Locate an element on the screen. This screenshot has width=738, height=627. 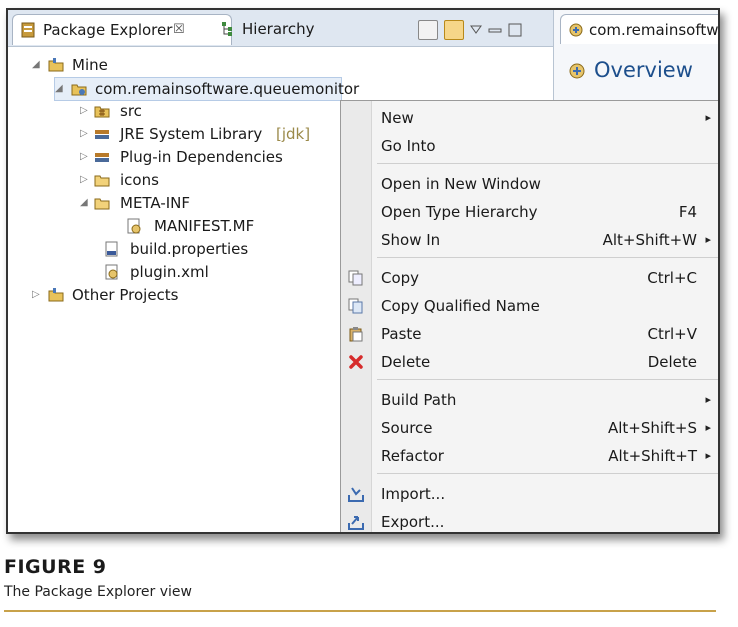
menu-item-copy: Copy Ctrl+C is located at coordinates (529, 278).